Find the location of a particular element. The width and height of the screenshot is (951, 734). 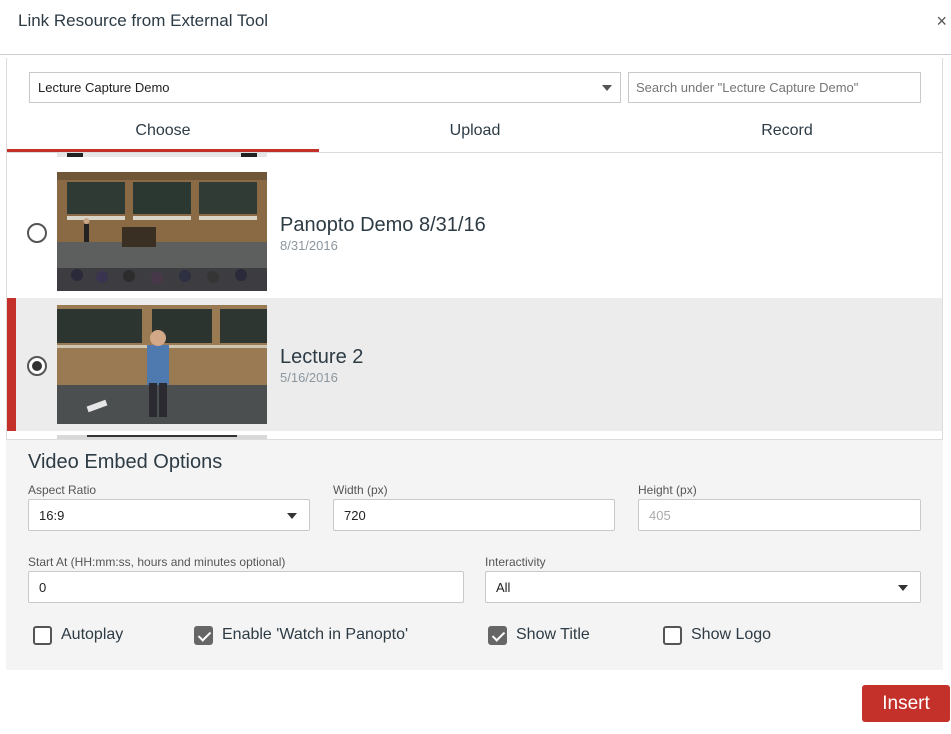

start-at-field: 0 is located at coordinates (246, 587).